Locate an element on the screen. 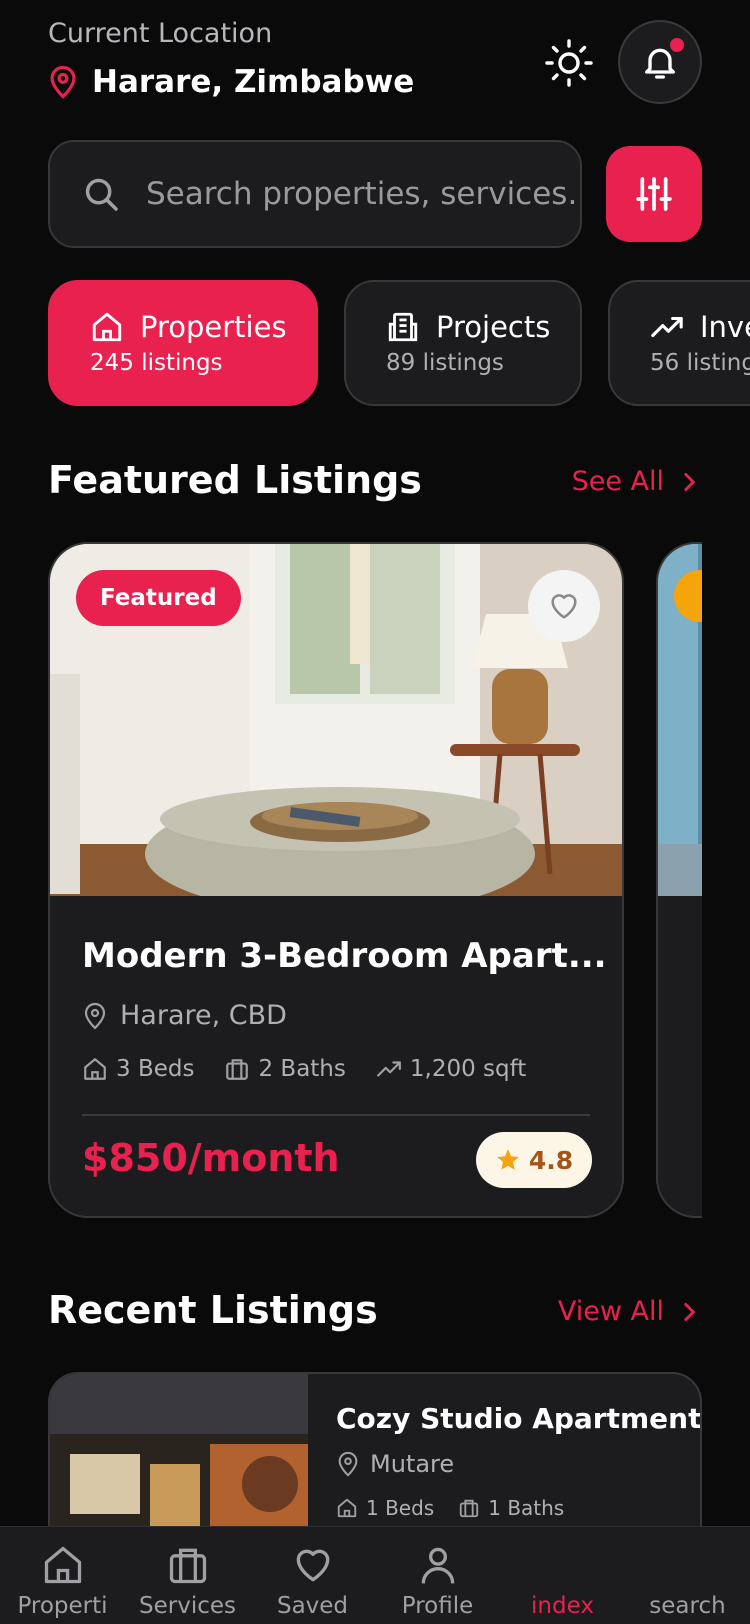  tab-label: Services is located at coordinates (187, 1606).